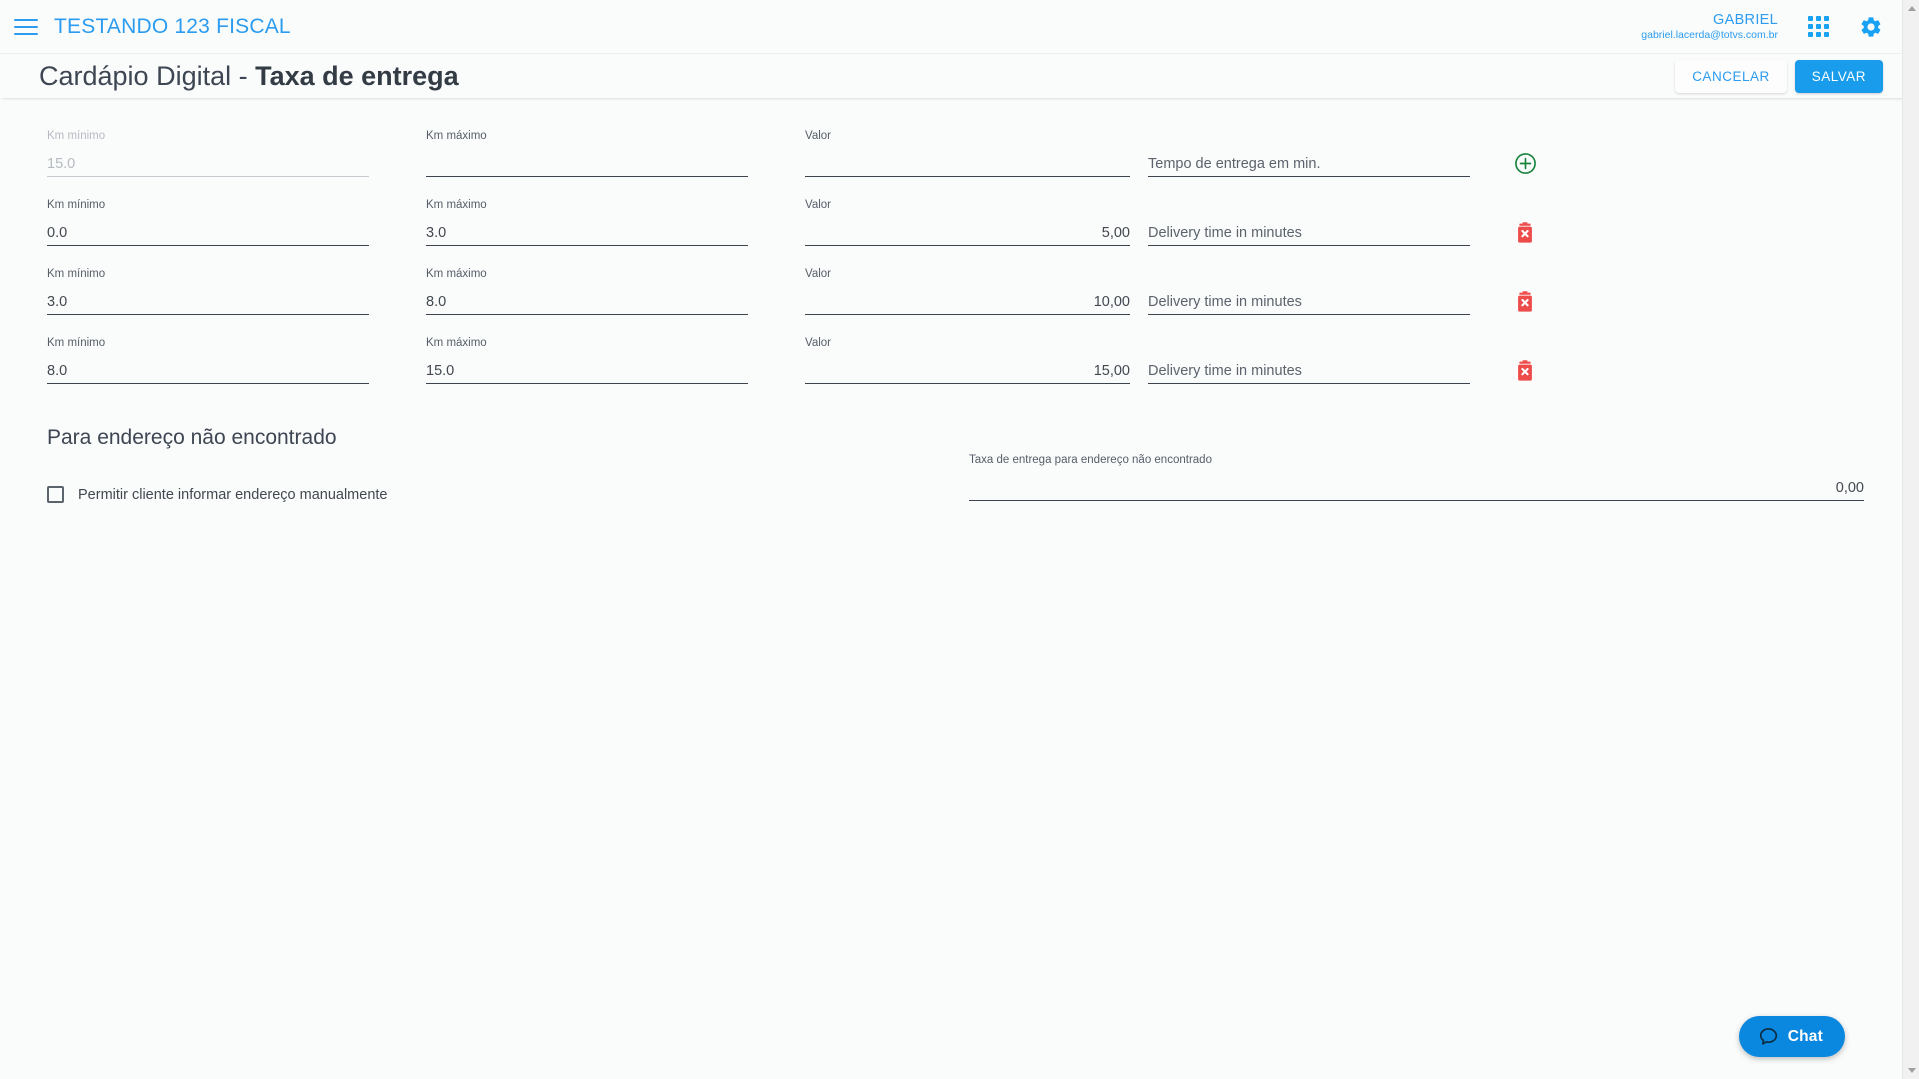  What do you see at coordinates (436, 233) in the screenshot?
I see `km-max-value: 3.0` at bounding box center [436, 233].